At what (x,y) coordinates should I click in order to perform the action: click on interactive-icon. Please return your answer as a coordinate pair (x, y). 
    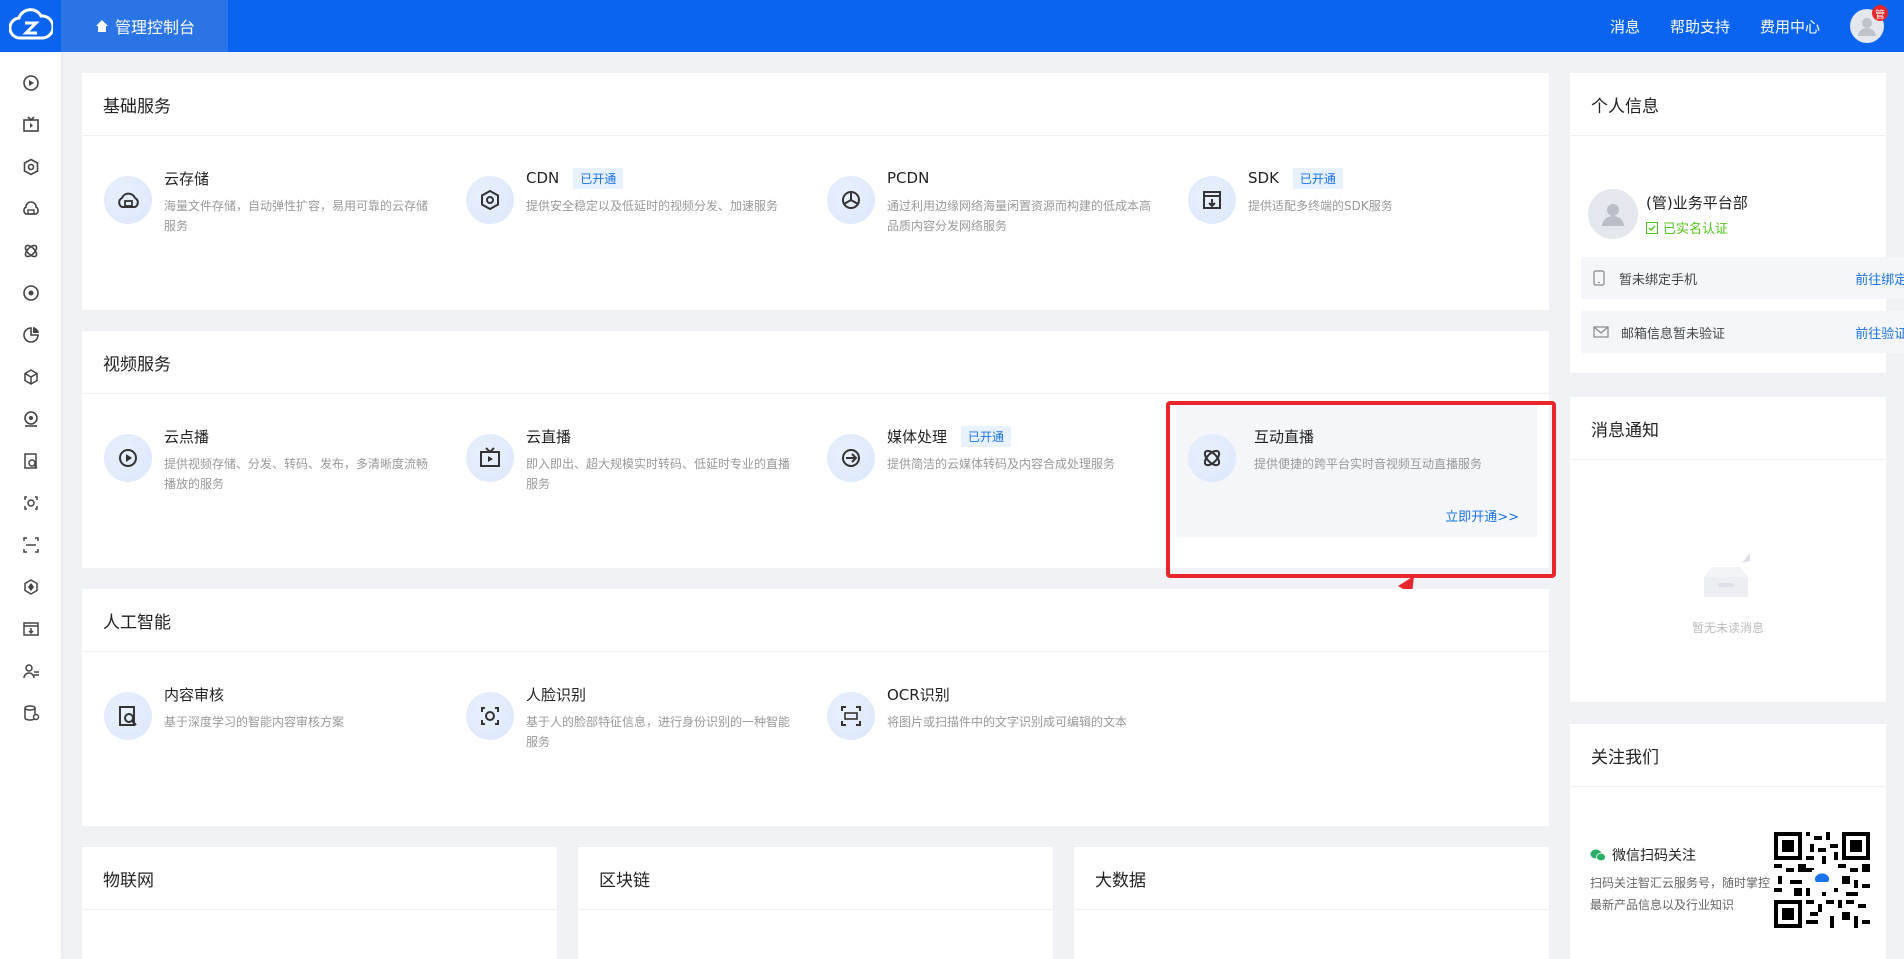
    Looking at the image, I should click on (30, 251).